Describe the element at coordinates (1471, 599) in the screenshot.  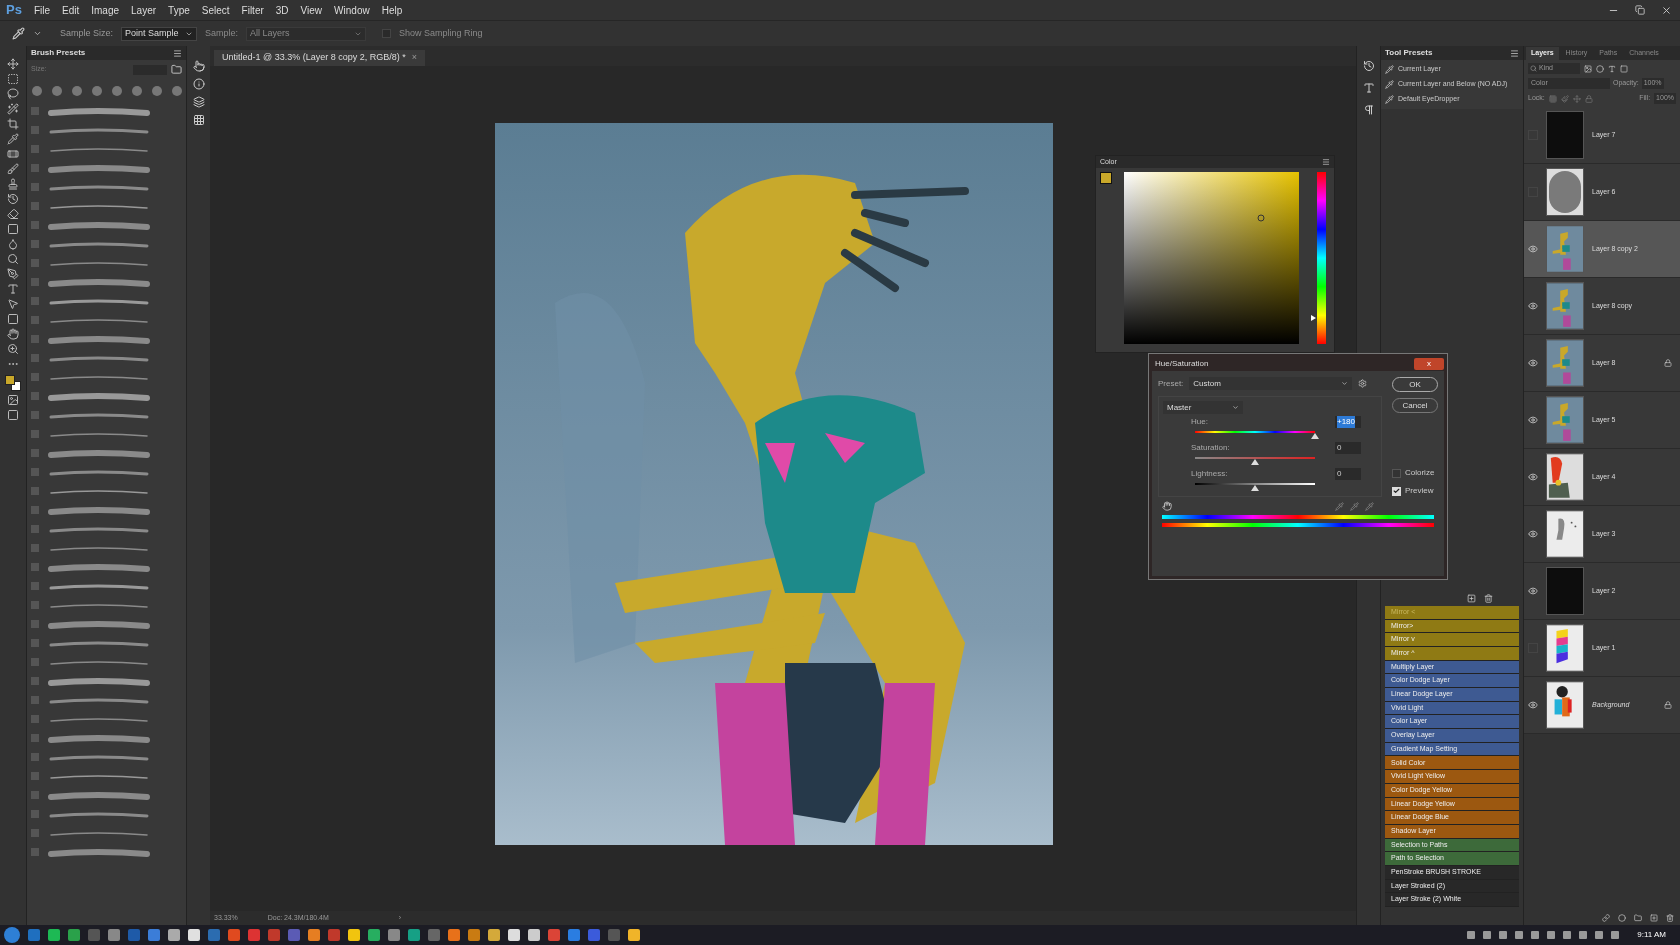
I see `new-action-icon` at that location.